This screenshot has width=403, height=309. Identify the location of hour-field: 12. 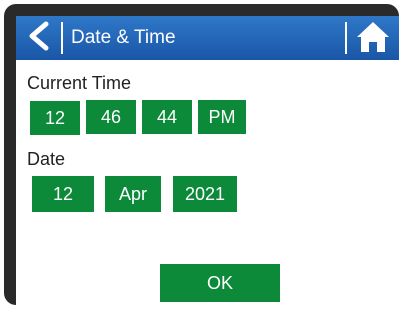
(55, 118).